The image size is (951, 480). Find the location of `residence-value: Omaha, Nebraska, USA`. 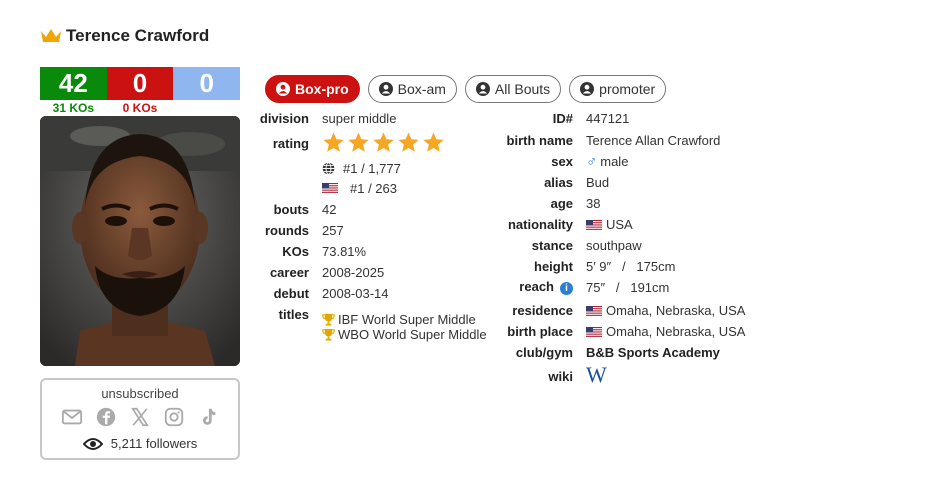

residence-value: Omaha, Nebraska, USA is located at coordinates (675, 310).